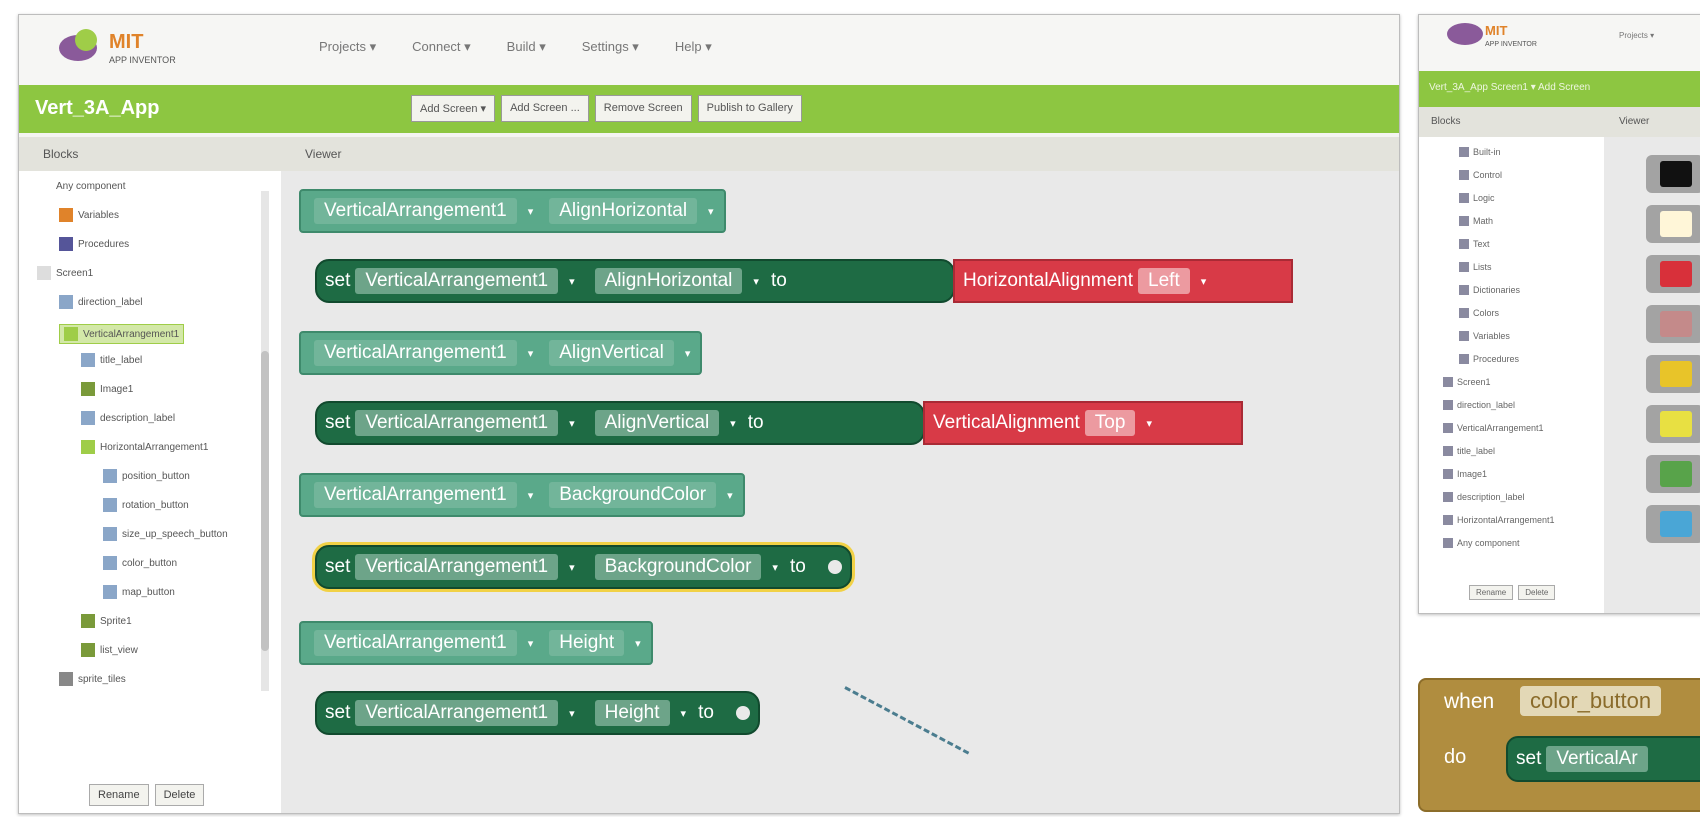 This screenshot has width=1700, height=817. What do you see at coordinates (522, 495) in the screenshot?
I see `getter-block: VerticalArrangement1 ▾ BackgroundColor ▾` at bounding box center [522, 495].